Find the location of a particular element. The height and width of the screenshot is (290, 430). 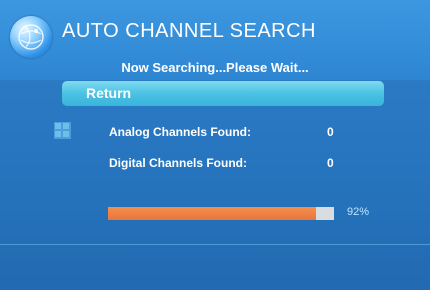

analog-channels-label: Analog Channels Found: is located at coordinates (180, 132).